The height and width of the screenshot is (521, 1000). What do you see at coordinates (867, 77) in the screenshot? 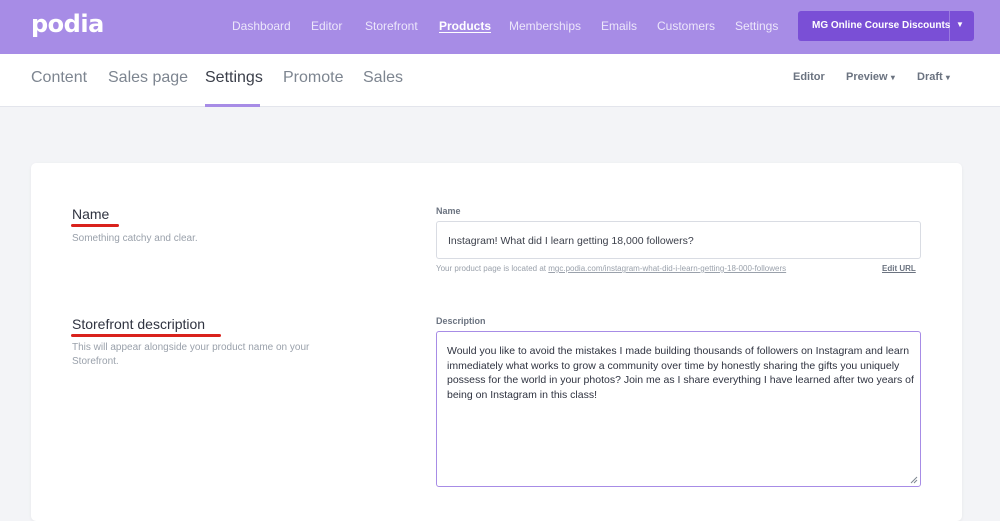
I see `preview-label: Preview` at bounding box center [867, 77].